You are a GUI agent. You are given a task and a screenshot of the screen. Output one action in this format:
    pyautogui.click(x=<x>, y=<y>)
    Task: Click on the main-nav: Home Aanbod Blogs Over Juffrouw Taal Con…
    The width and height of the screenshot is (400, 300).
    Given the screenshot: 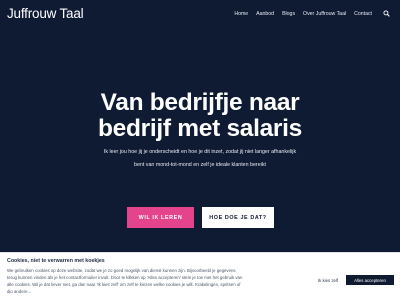 What is the action you would take?
    pyautogui.click(x=308, y=13)
    